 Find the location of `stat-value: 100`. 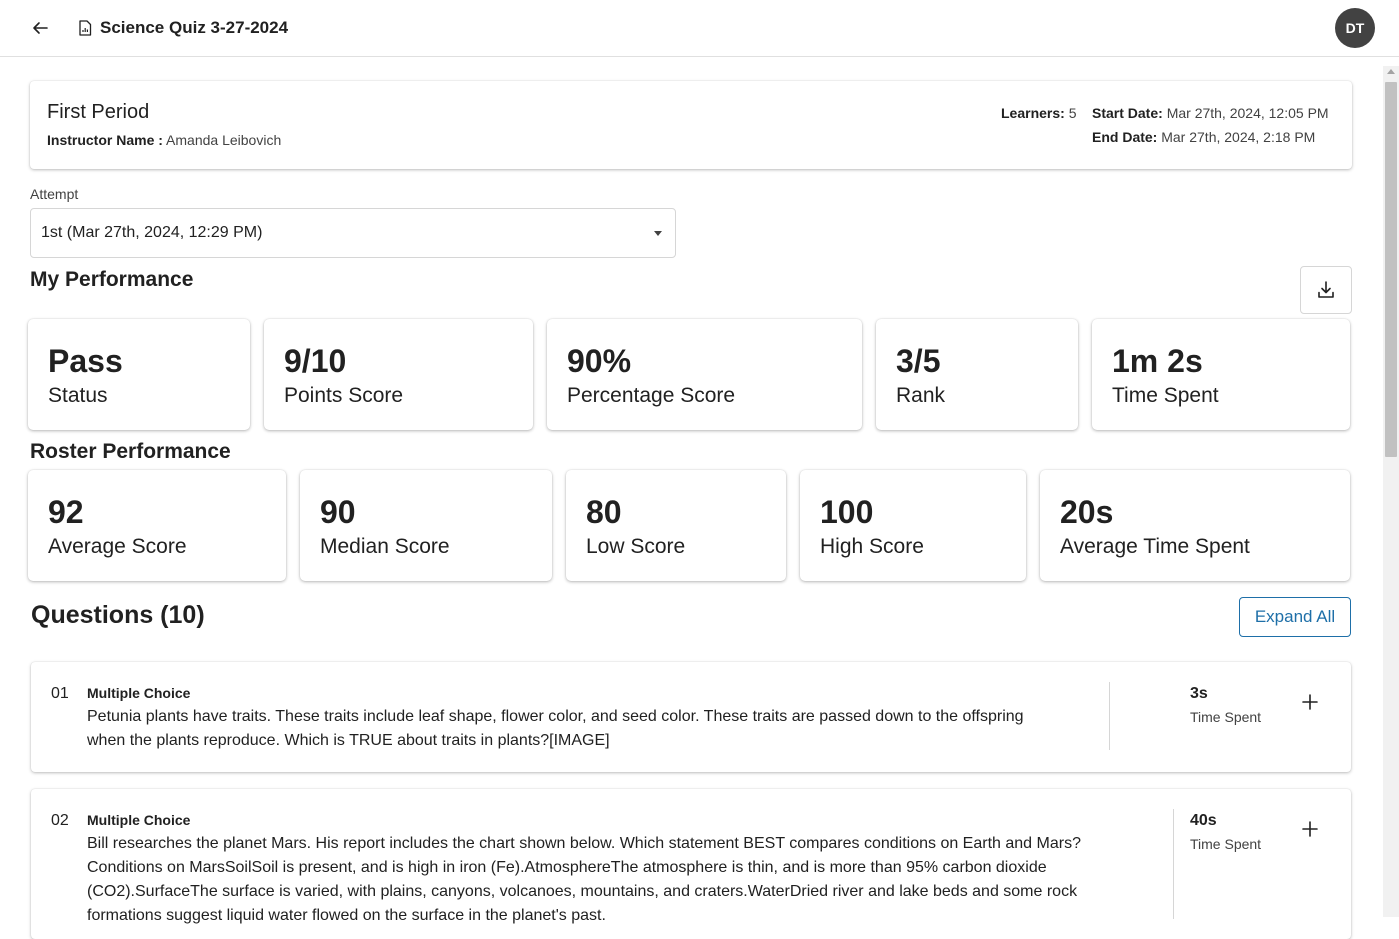

stat-value: 100 is located at coordinates (847, 512).